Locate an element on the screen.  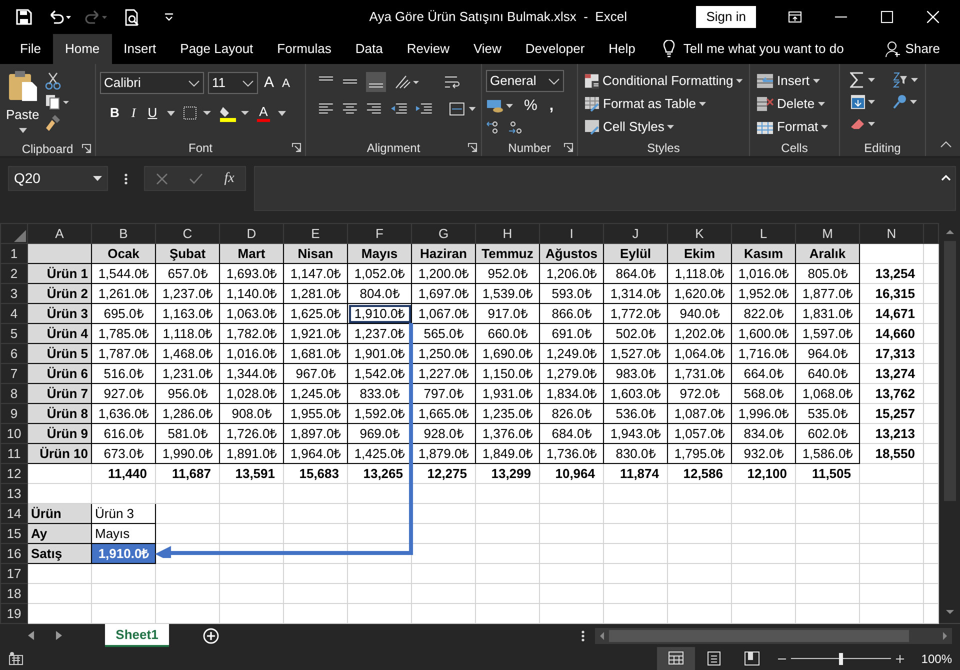
collapse-icon is located at coordinates (946, 178).